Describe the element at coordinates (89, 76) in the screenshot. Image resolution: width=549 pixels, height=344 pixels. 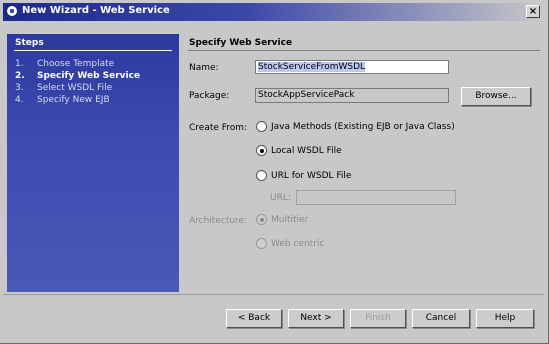
I see `step-label: Specify Web Service` at that location.